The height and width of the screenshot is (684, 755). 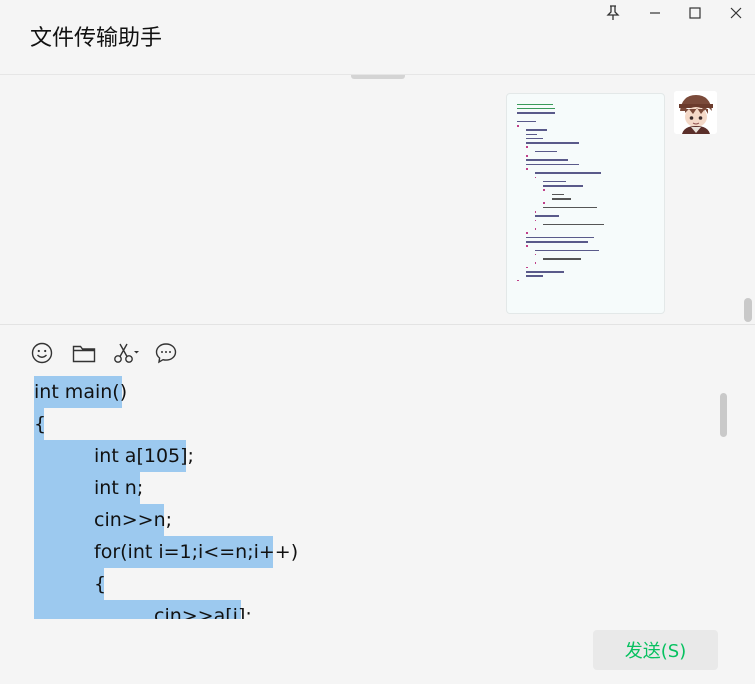 I want to click on editor-line: int n;, so click(x=88, y=488).